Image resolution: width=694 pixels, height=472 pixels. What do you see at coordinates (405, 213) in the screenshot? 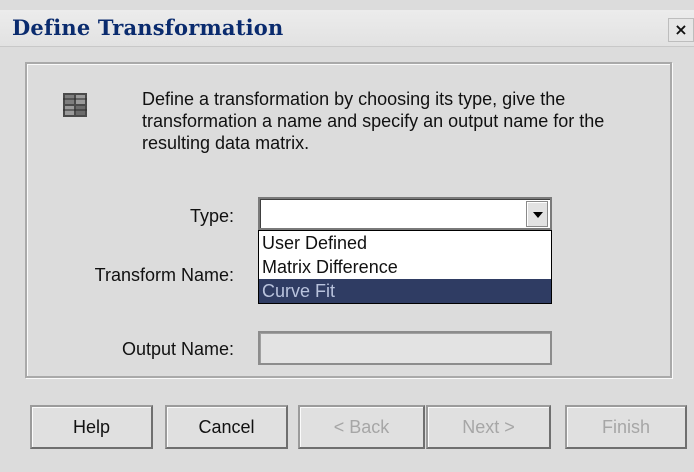
I see `type-dropdown` at bounding box center [405, 213].